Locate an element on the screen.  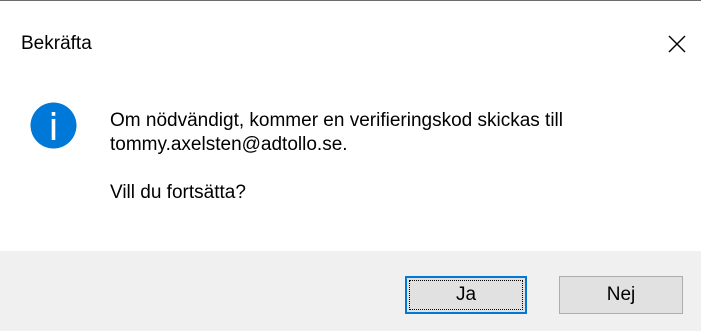
close-button is located at coordinates (677, 44).